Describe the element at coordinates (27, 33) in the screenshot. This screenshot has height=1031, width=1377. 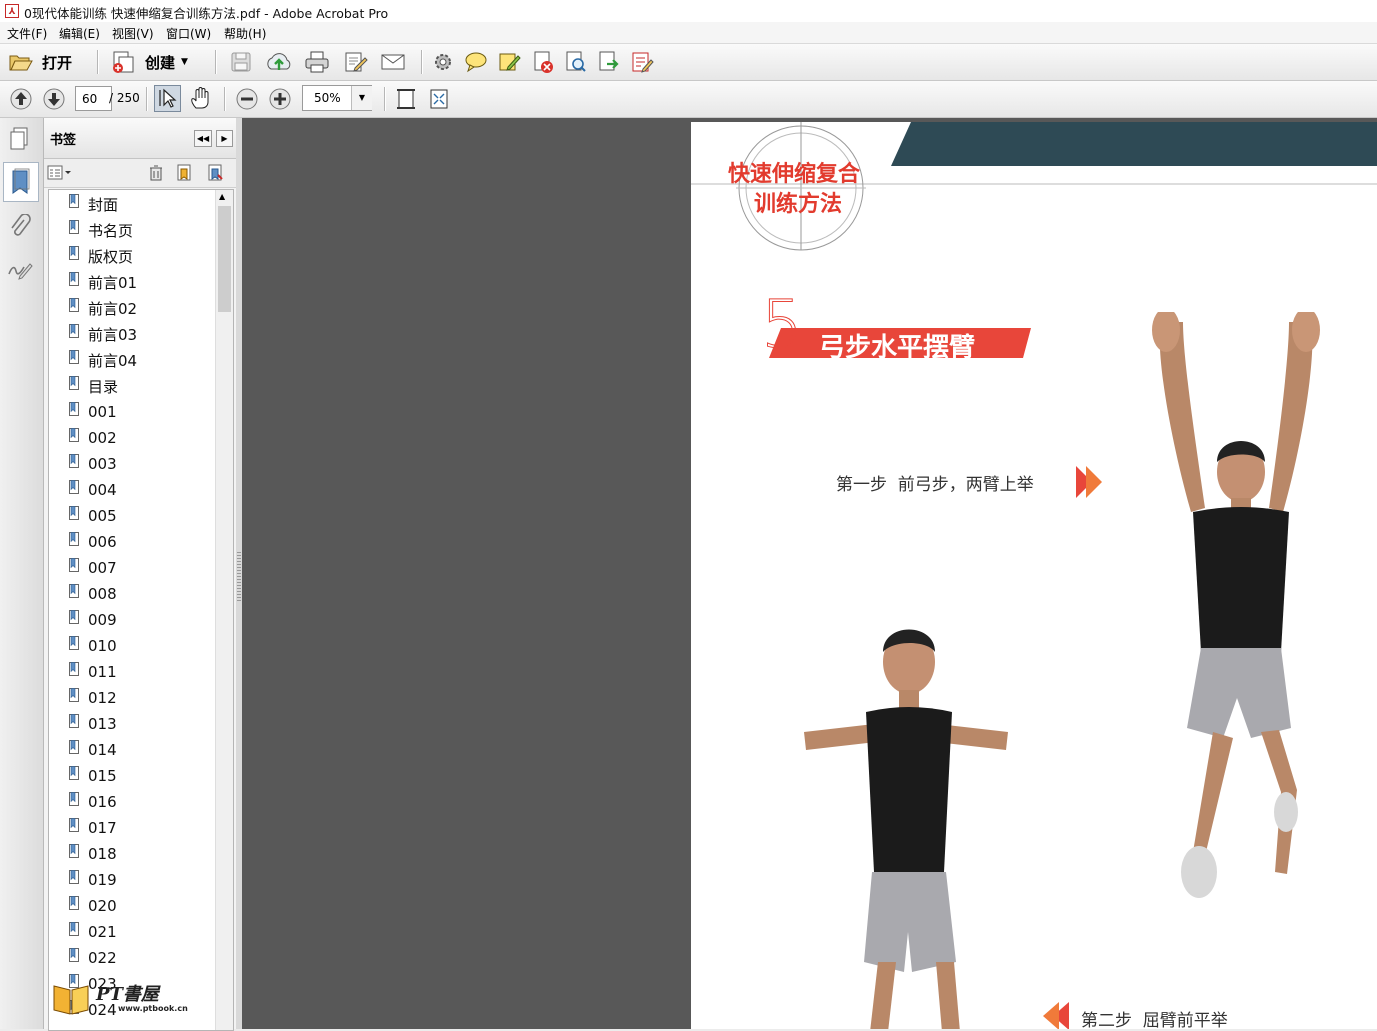
I see `menu-file: 文件(F)` at that location.